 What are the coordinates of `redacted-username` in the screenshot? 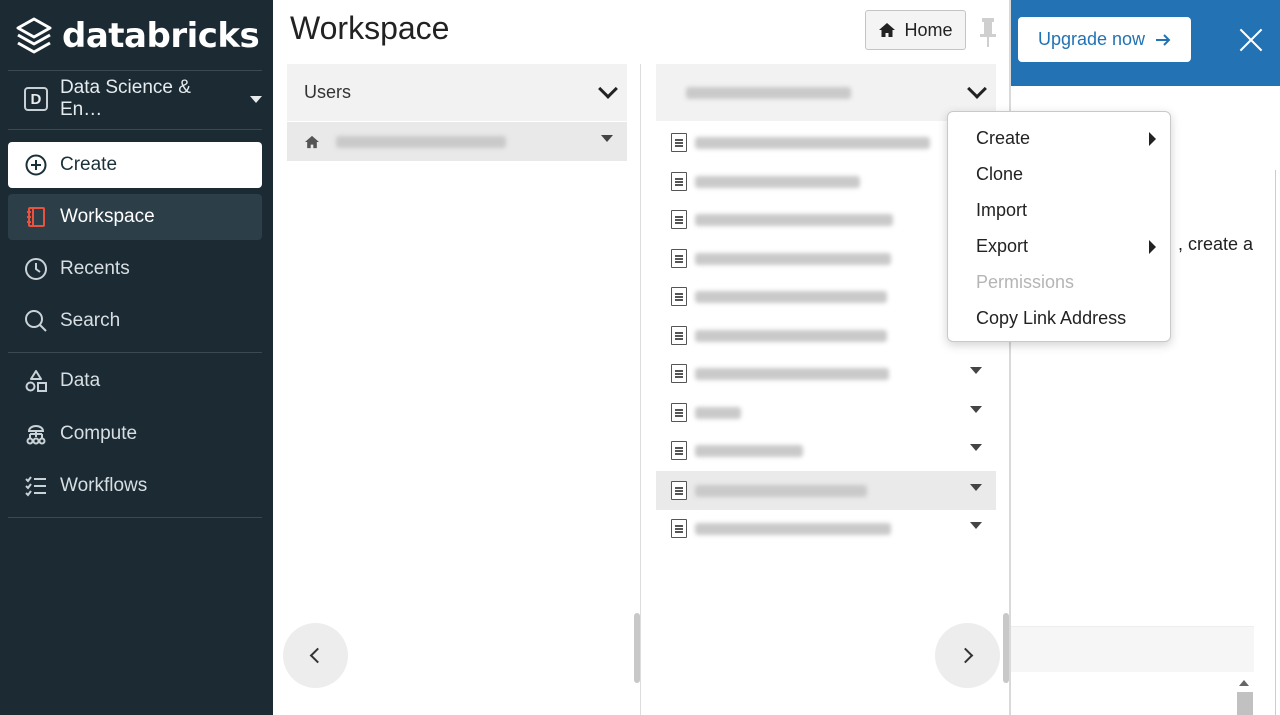 It's located at (421, 141).